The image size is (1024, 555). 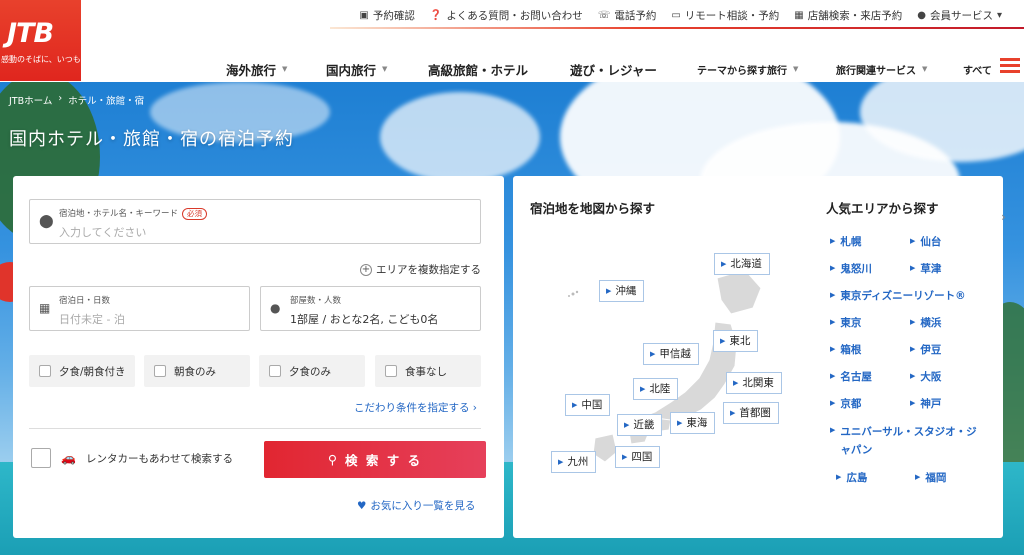 What do you see at coordinates (925, 241) in the screenshot?
I see `area-link-sendai: ▶ 仙台` at bounding box center [925, 241].